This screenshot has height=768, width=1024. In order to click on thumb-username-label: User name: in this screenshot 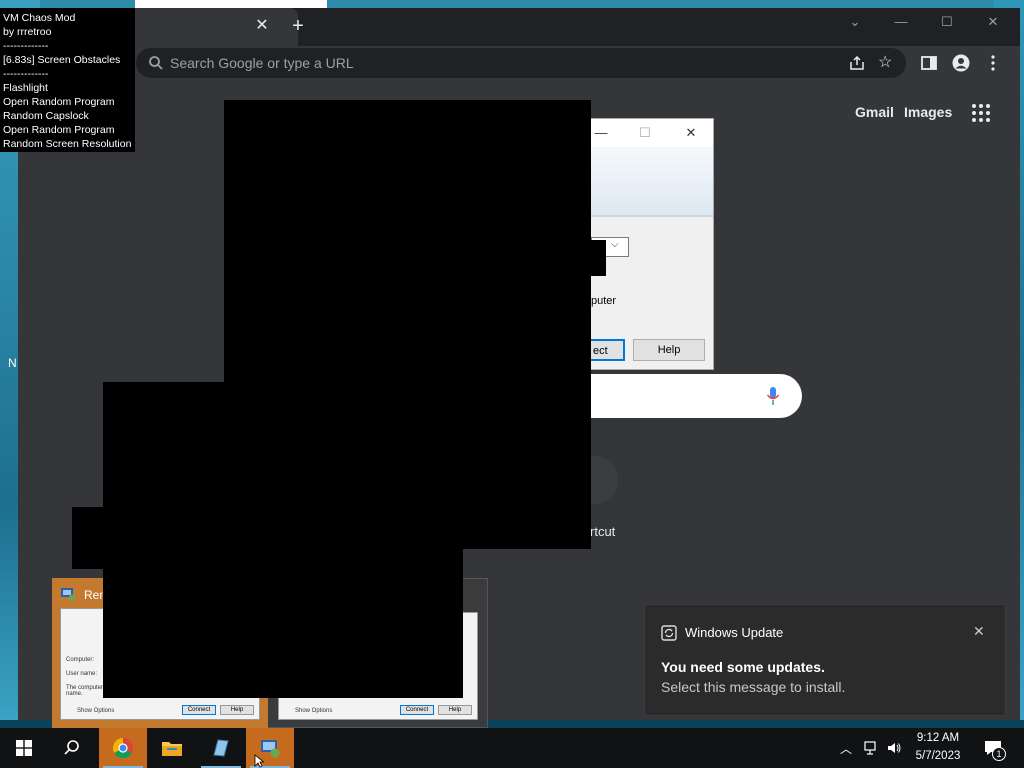, I will do `click(82, 674)`.